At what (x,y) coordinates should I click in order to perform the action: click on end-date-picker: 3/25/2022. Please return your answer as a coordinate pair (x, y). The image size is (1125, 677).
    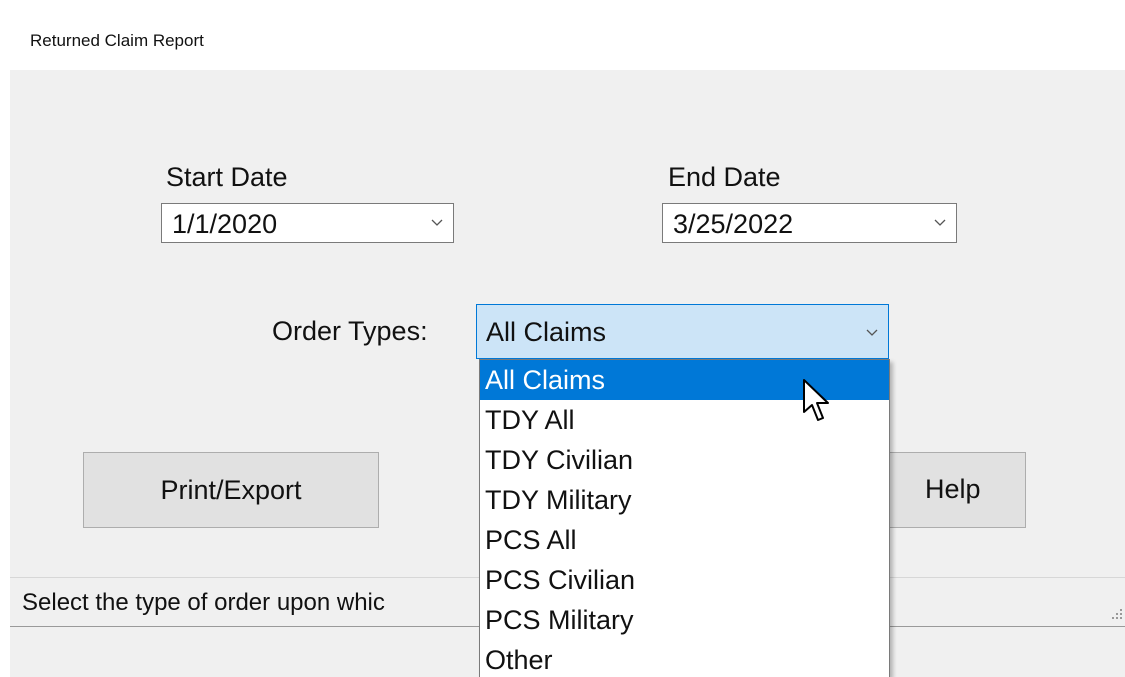
    Looking at the image, I should click on (809, 223).